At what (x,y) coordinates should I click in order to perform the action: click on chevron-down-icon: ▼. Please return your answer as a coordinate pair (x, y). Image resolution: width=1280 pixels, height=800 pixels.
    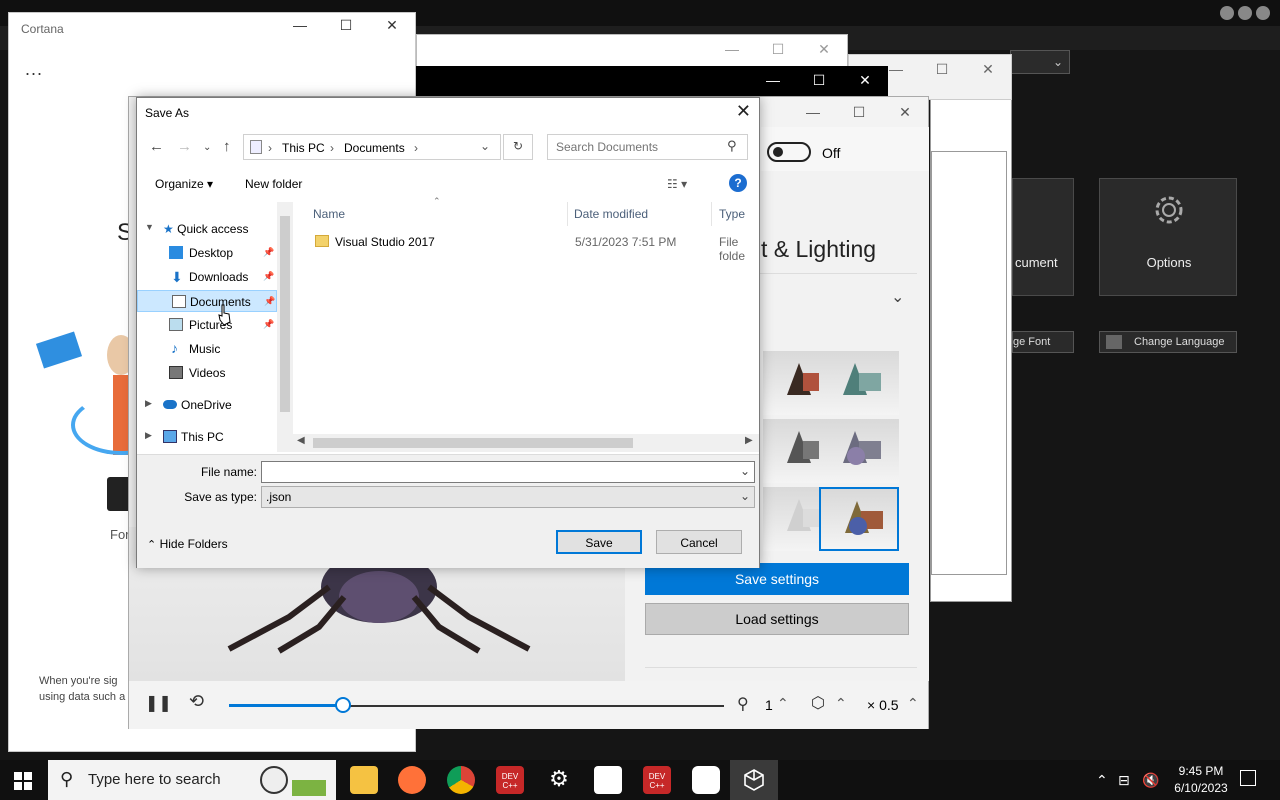
    Looking at the image, I should click on (149, 227).